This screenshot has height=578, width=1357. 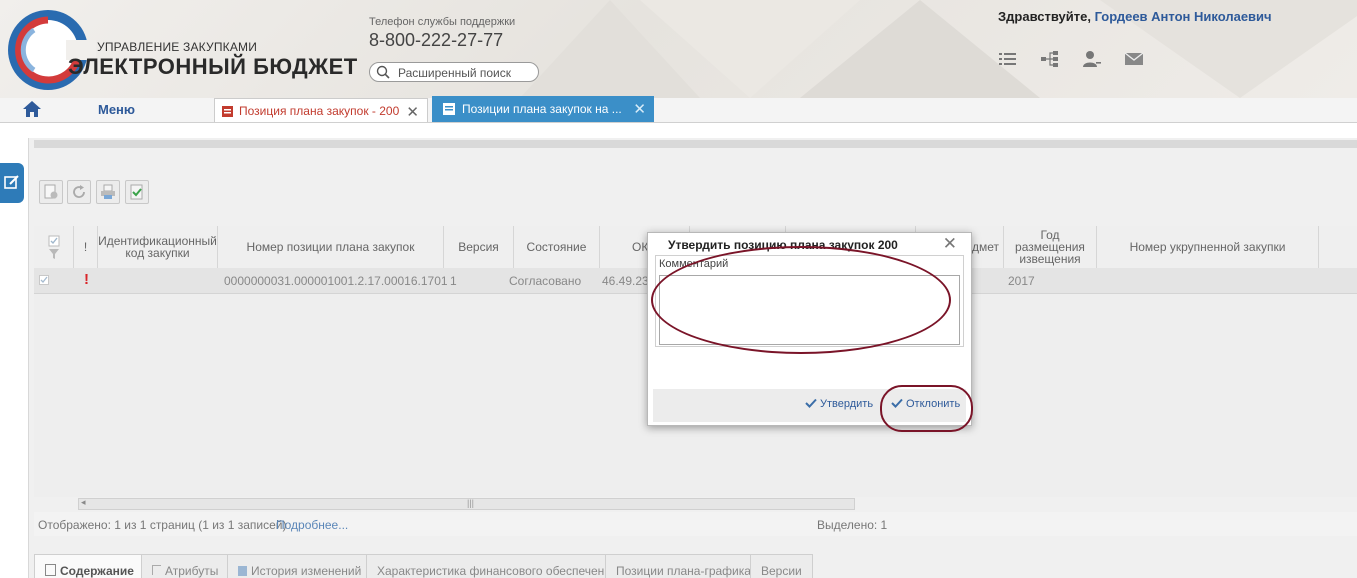 I want to click on check-icon, so click(x=811, y=403).